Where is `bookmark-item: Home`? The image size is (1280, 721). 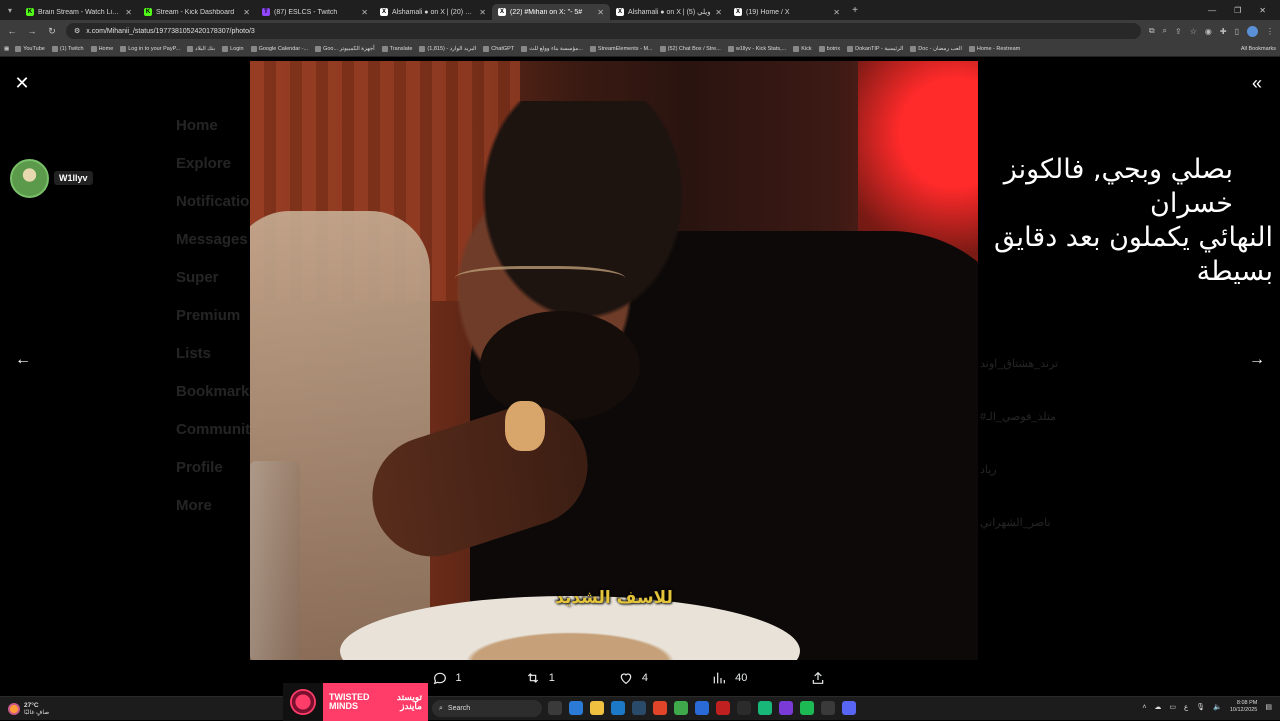 bookmark-item: Home is located at coordinates (101, 49).